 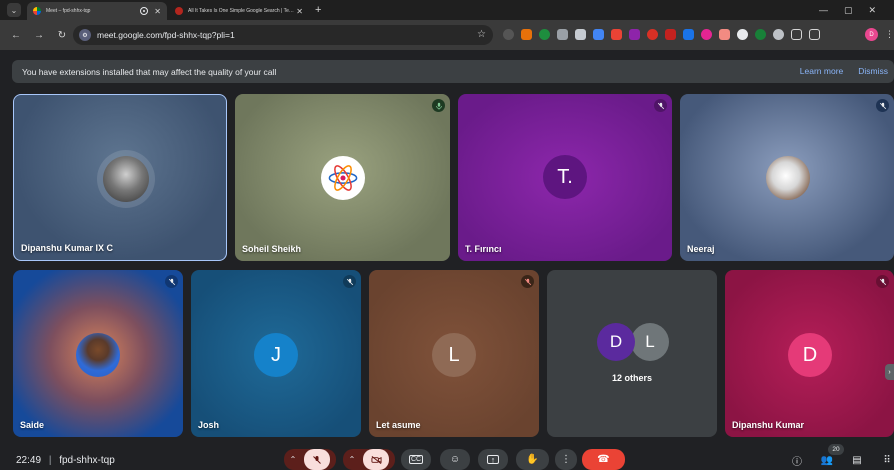 What do you see at coordinates (823, 10) in the screenshot?
I see `minimize-icon: —` at bounding box center [823, 10].